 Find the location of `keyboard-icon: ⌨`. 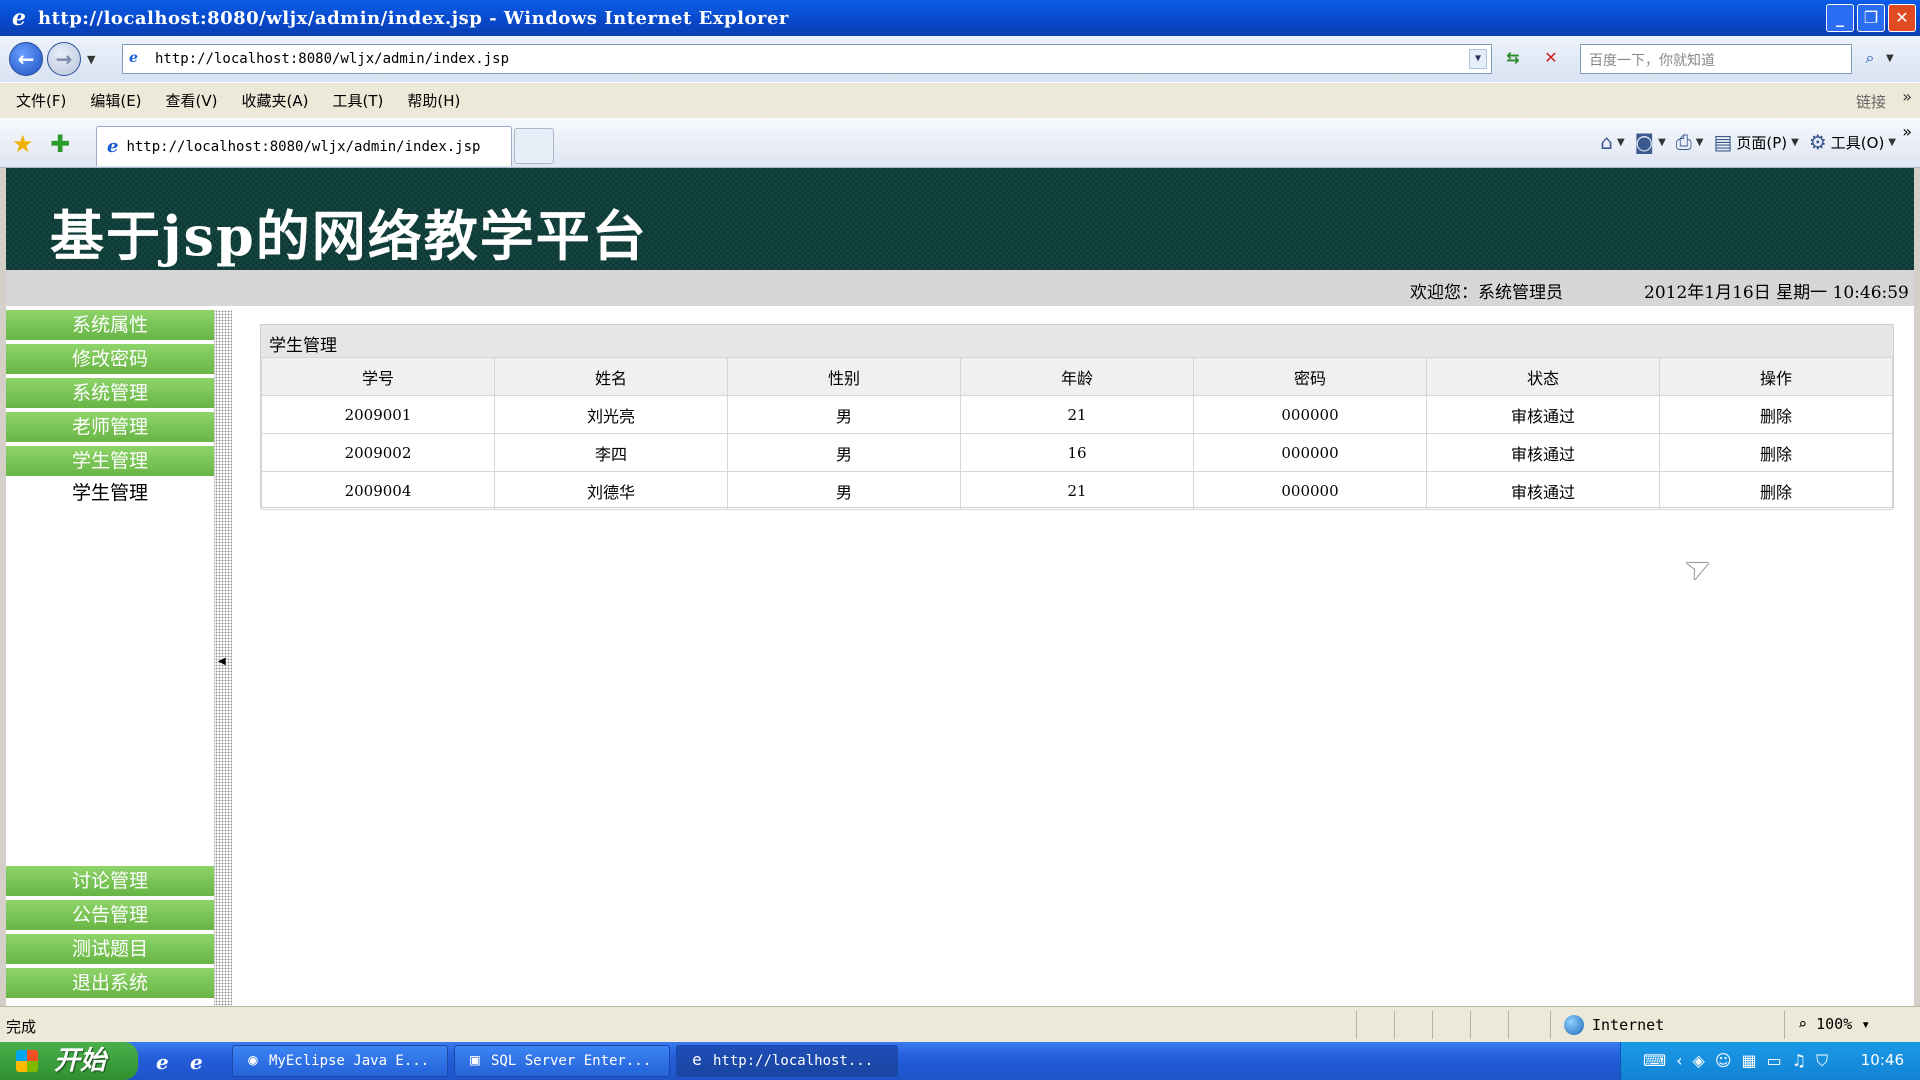

keyboard-icon: ⌨ is located at coordinates (1654, 1061).